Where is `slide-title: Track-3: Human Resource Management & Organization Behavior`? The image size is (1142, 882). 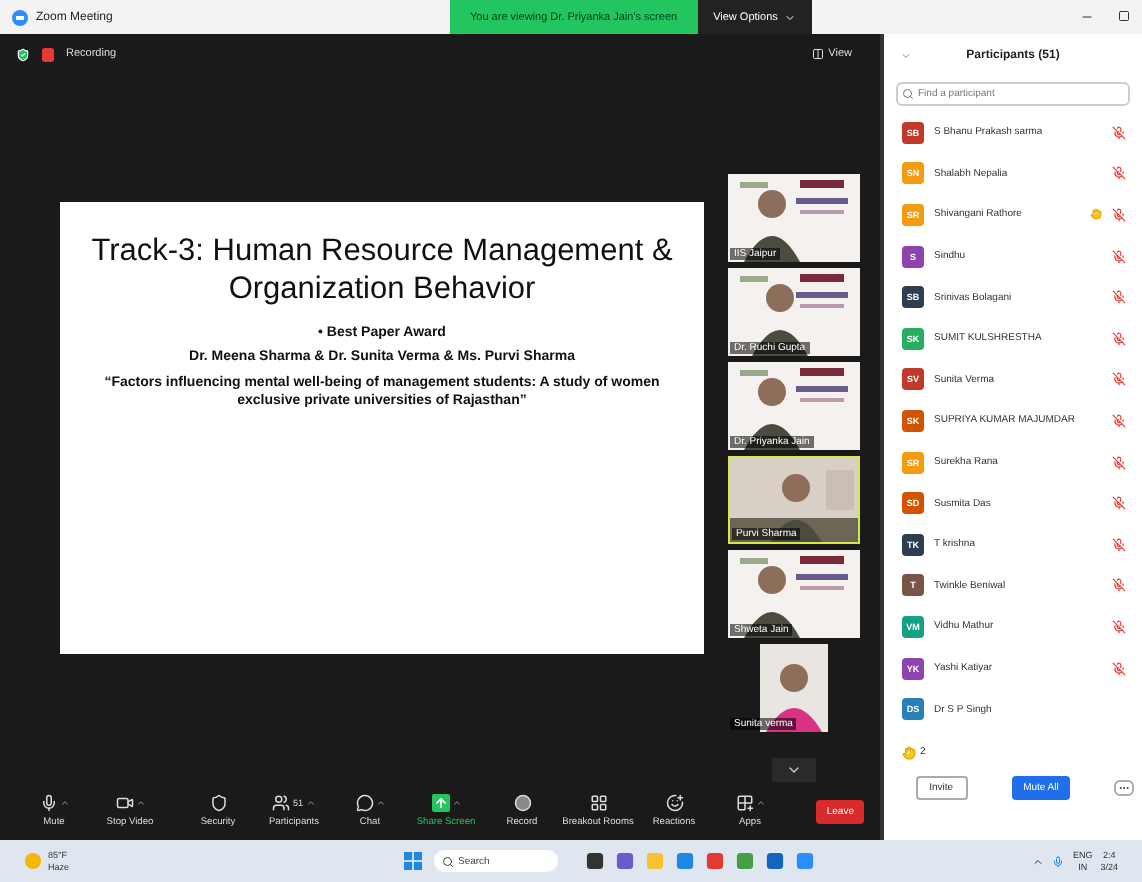
slide-title: Track-3: Human Resource Management & Organization Behavior is located at coordinates (382, 271).